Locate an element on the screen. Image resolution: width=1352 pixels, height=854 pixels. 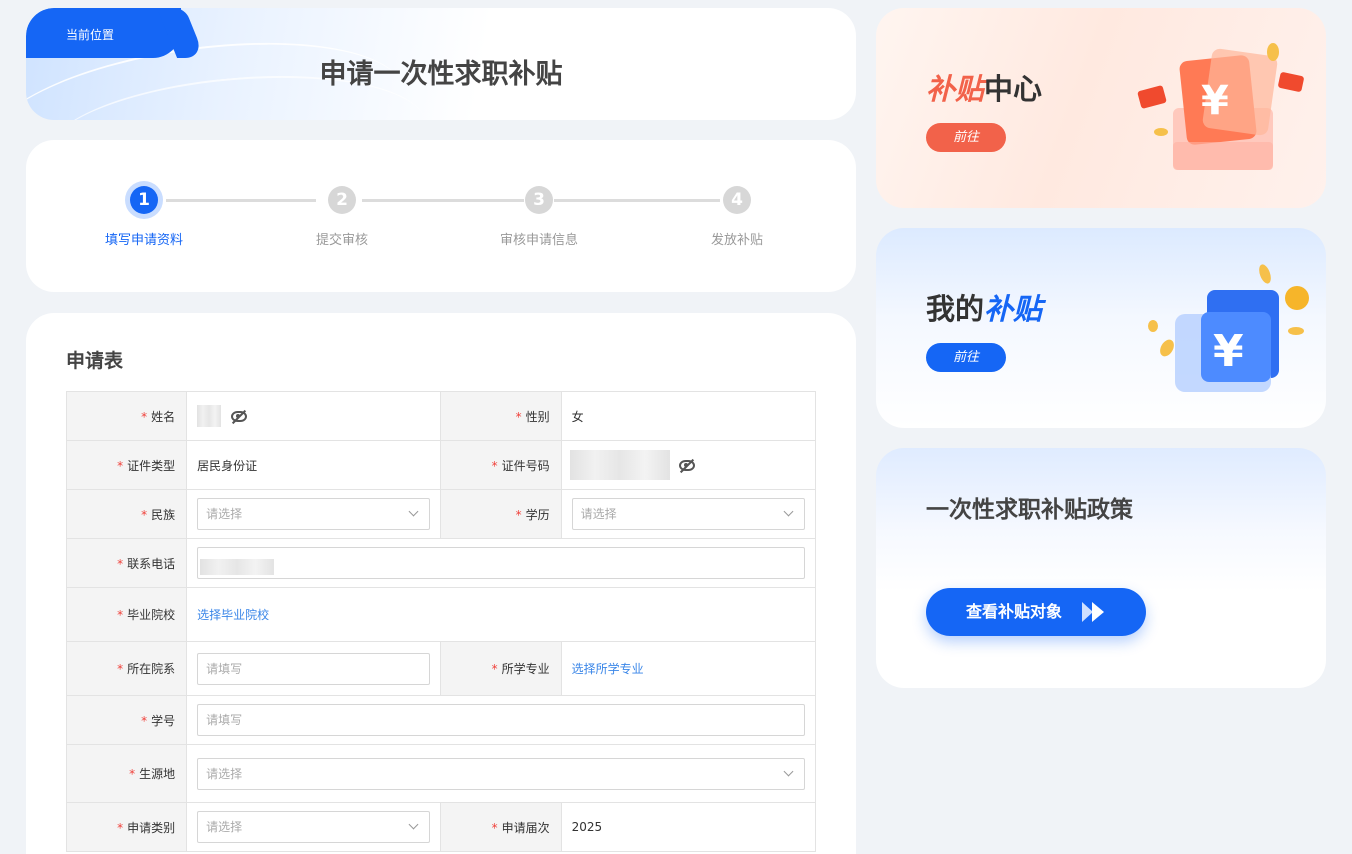
apply-type-select: 请选择 is located at coordinates (314, 827).